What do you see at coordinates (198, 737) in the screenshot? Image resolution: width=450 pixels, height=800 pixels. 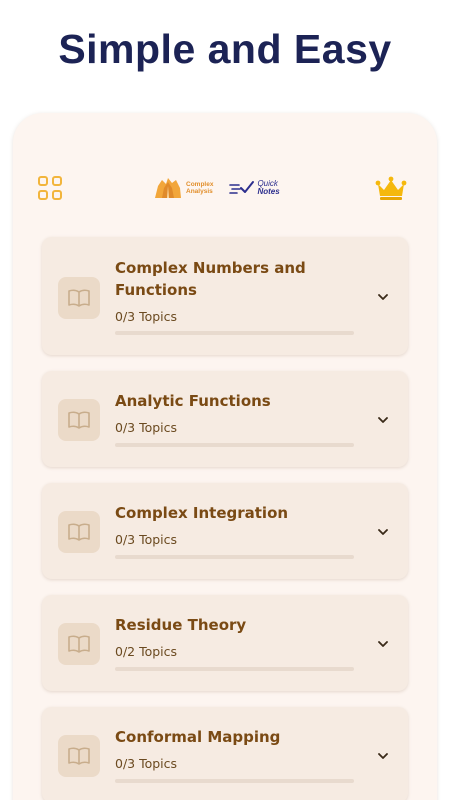 I see `chapter-title: Conformal Mapping` at bounding box center [198, 737].